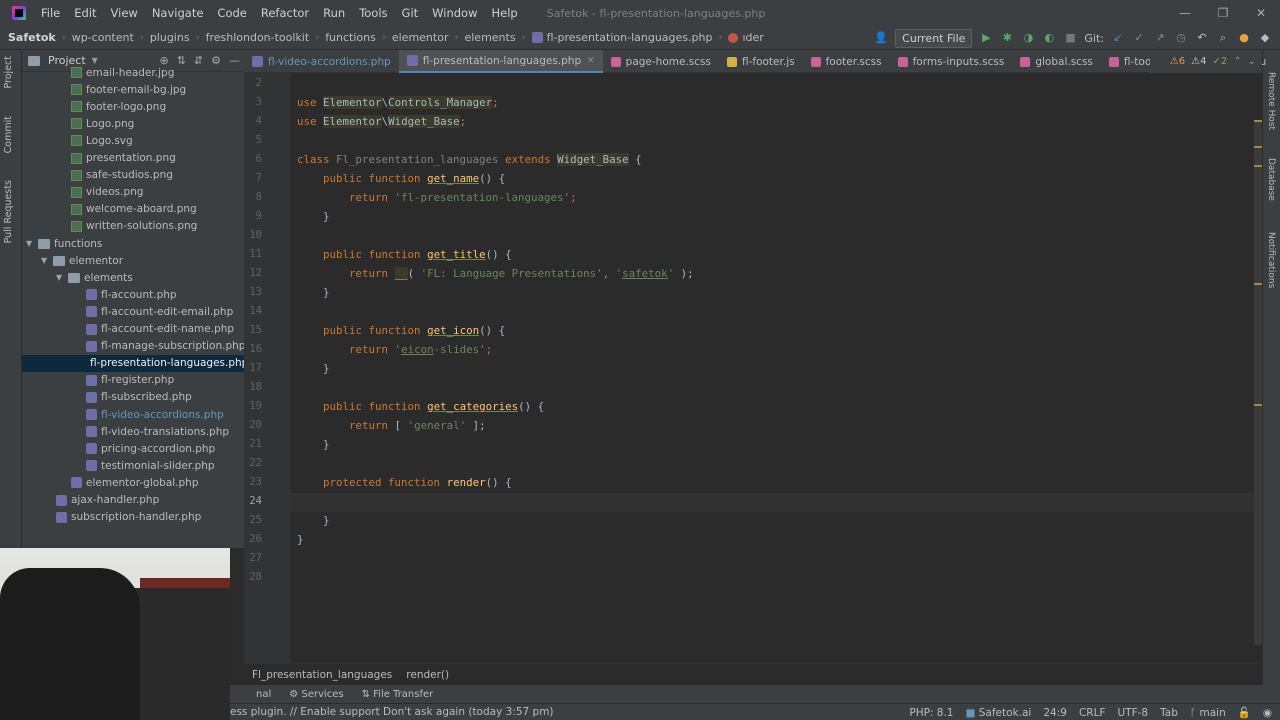  I want to click on tree-folder-elements: ▼ elements, so click(94, 277).